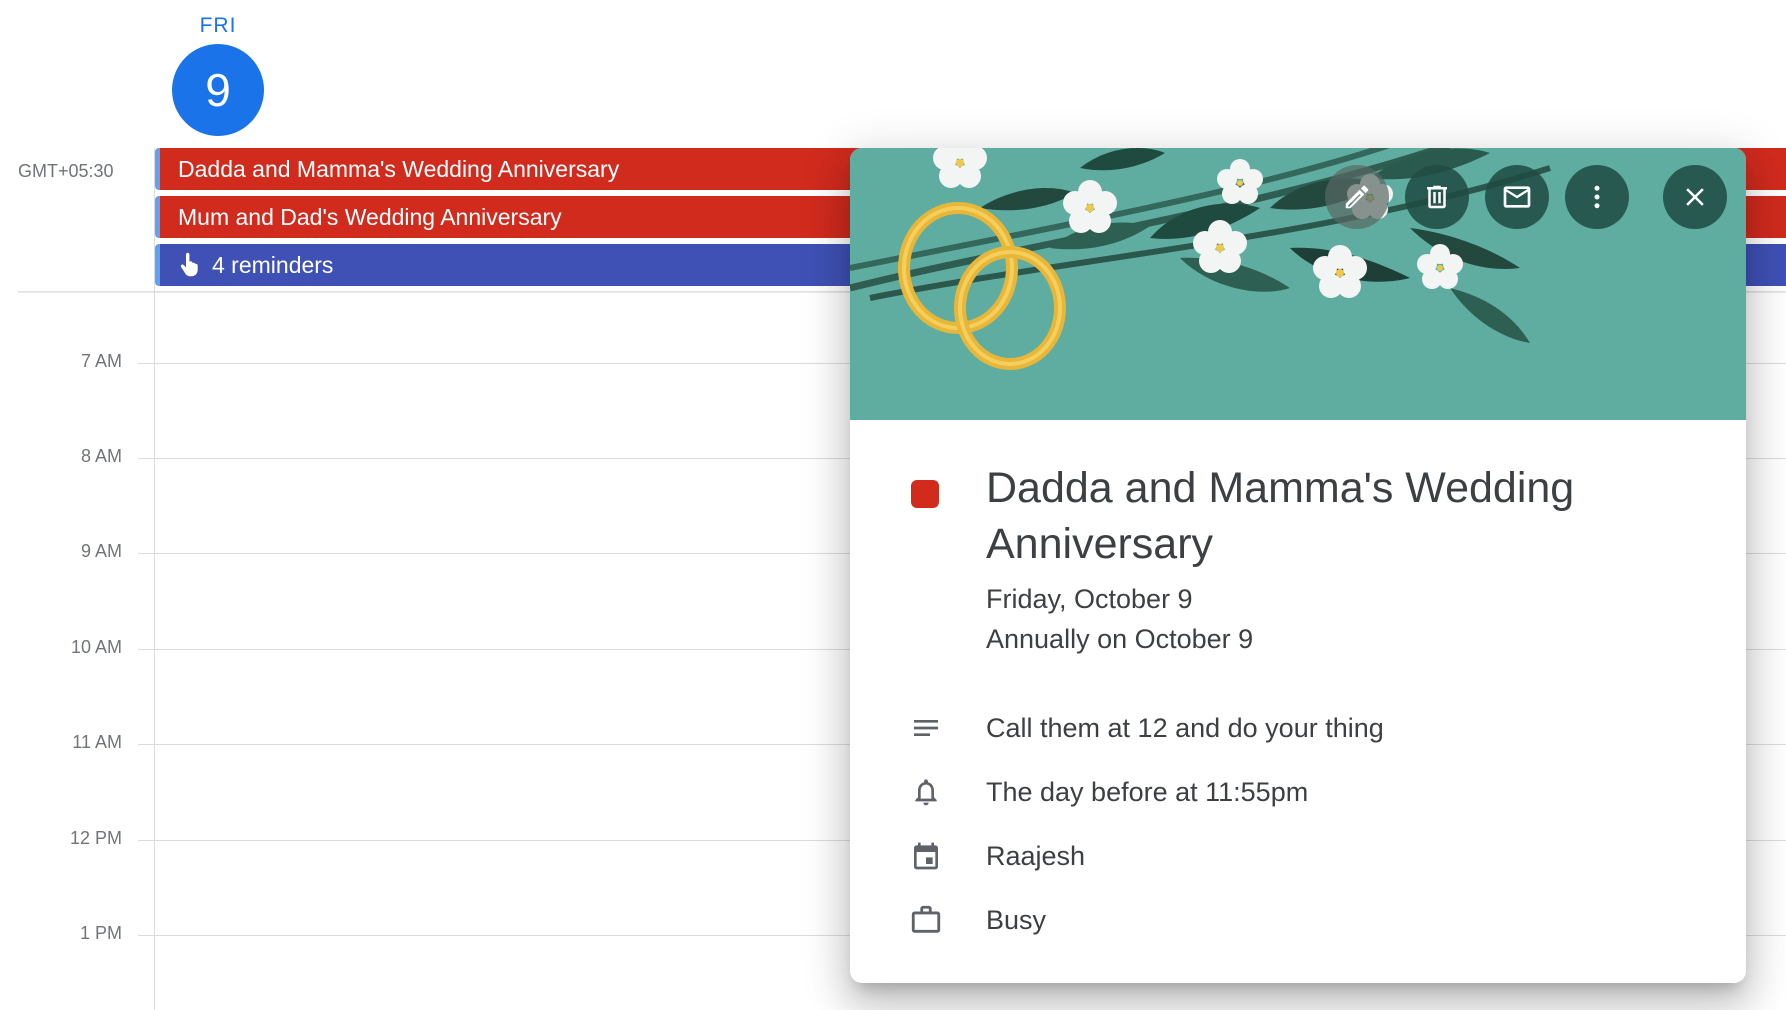 The height and width of the screenshot is (1010, 1786). What do you see at coordinates (926, 792) in the screenshot?
I see `bell-icon` at bounding box center [926, 792].